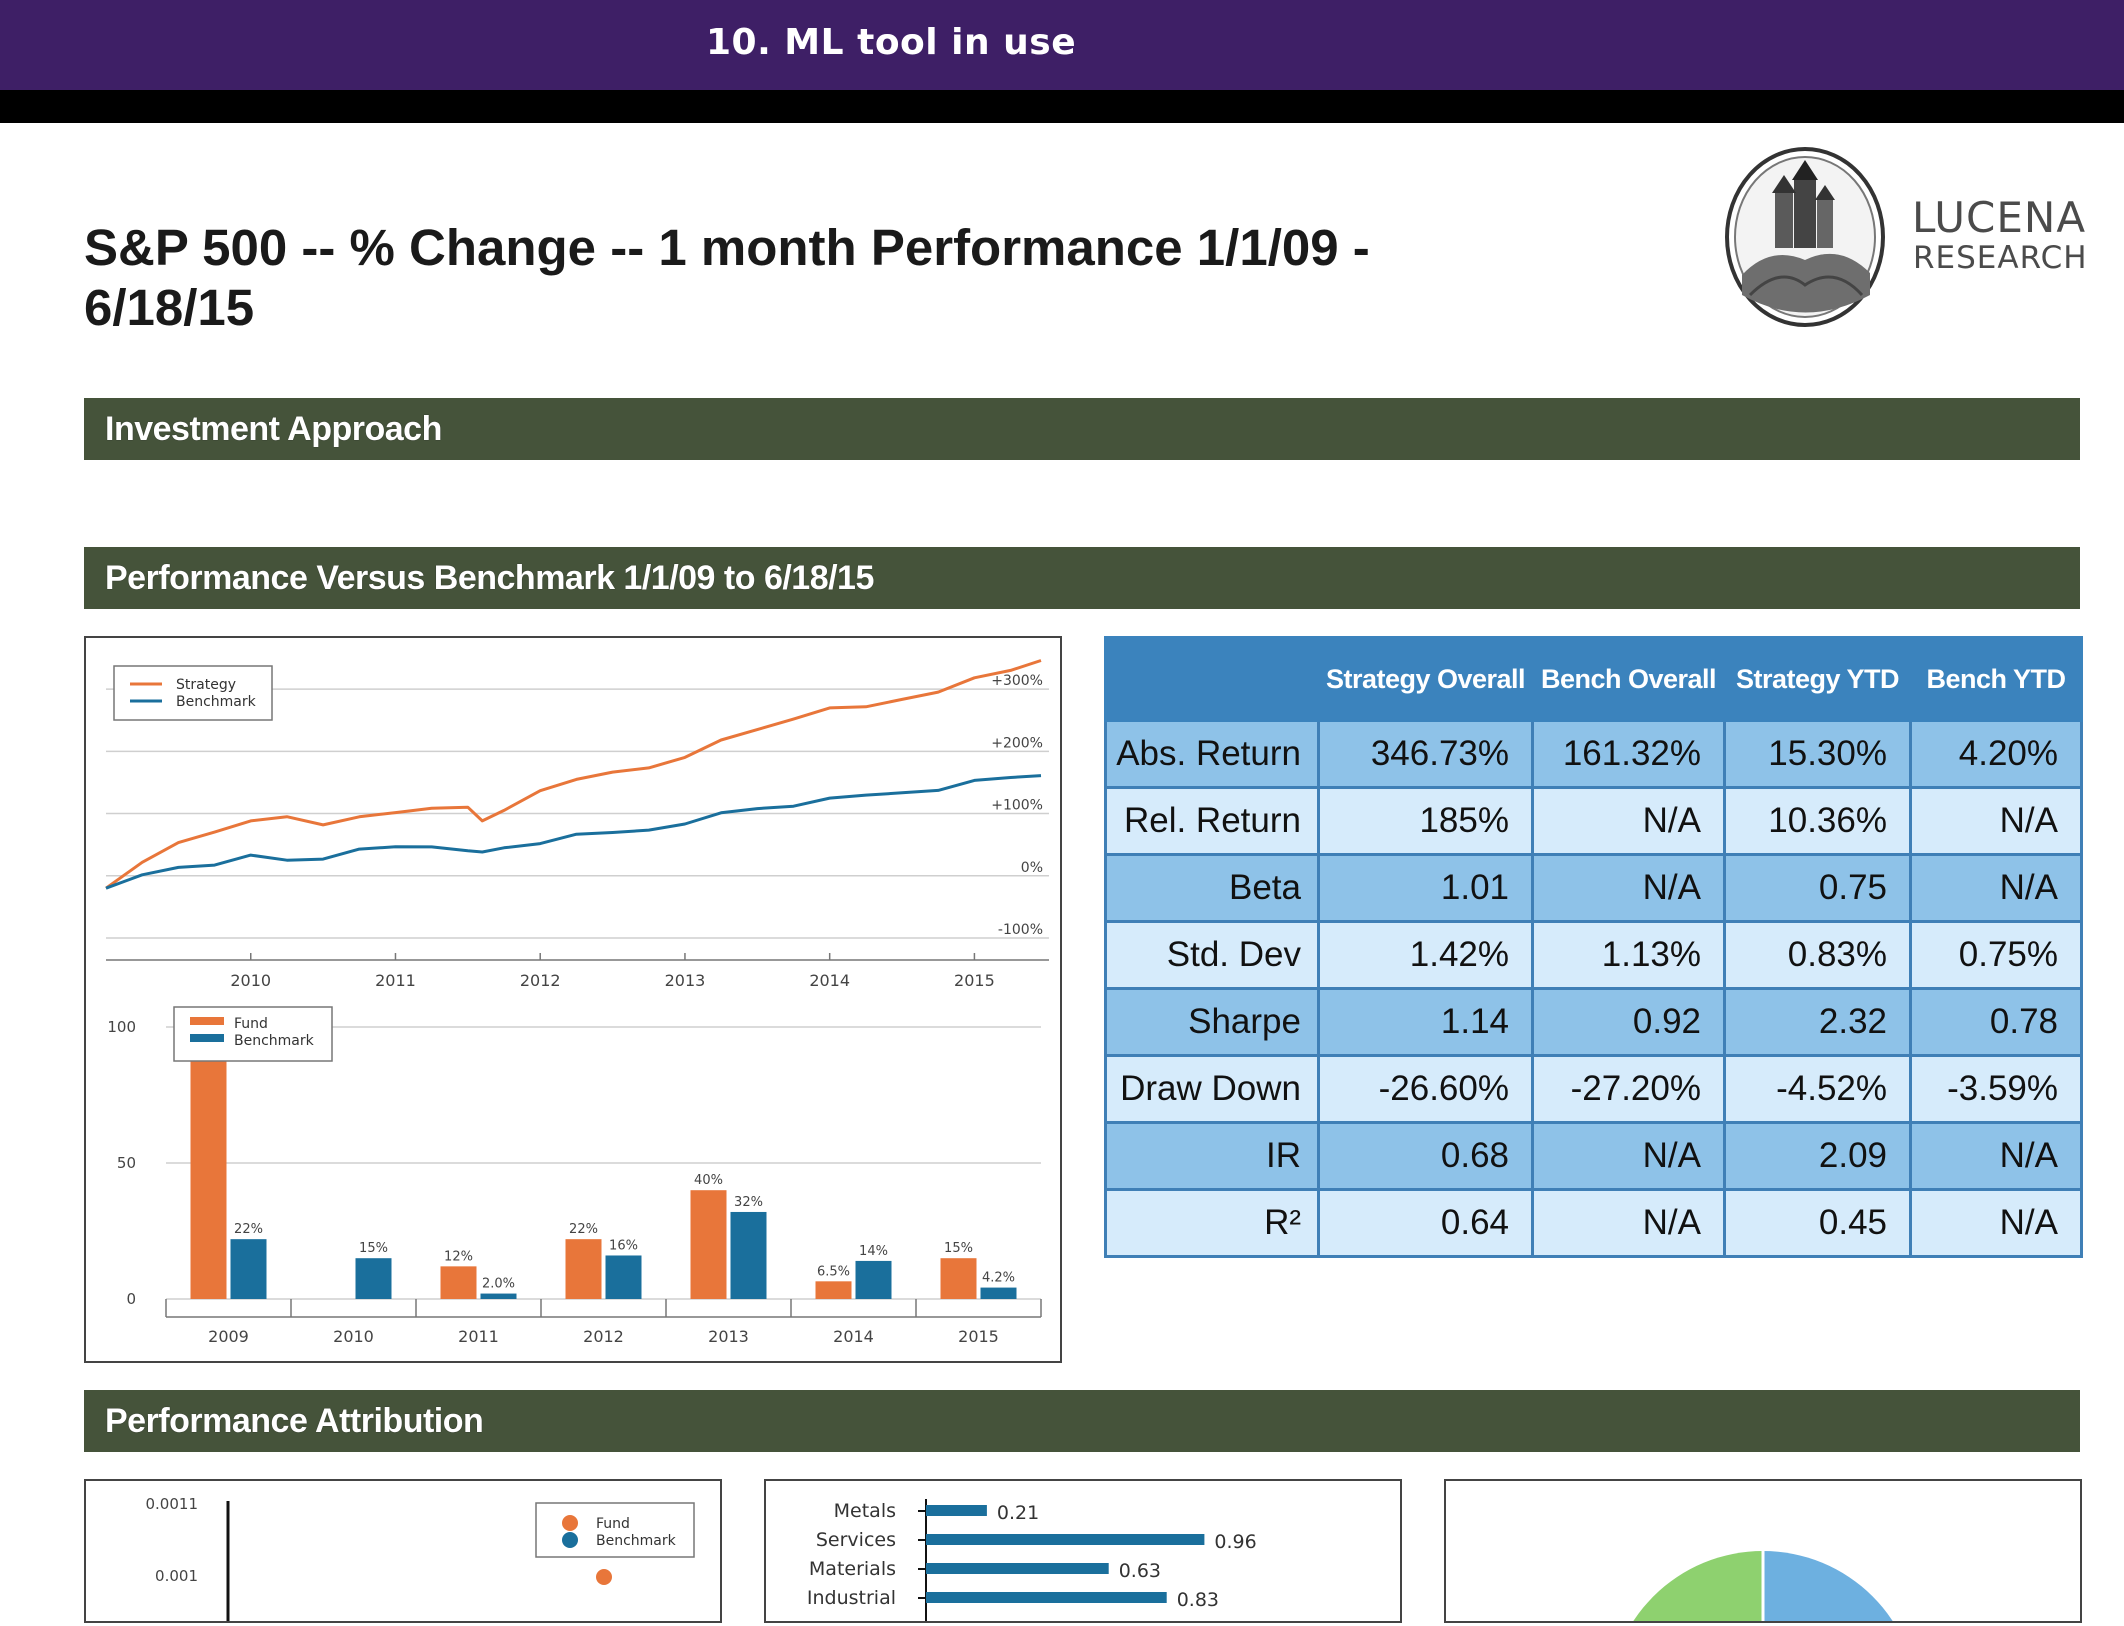 The width and height of the screenshot is (2124, 1626). Describe the element at coordinates (998, 1293) in the screenshot. I see `bar-benchmark-2015` at that location.